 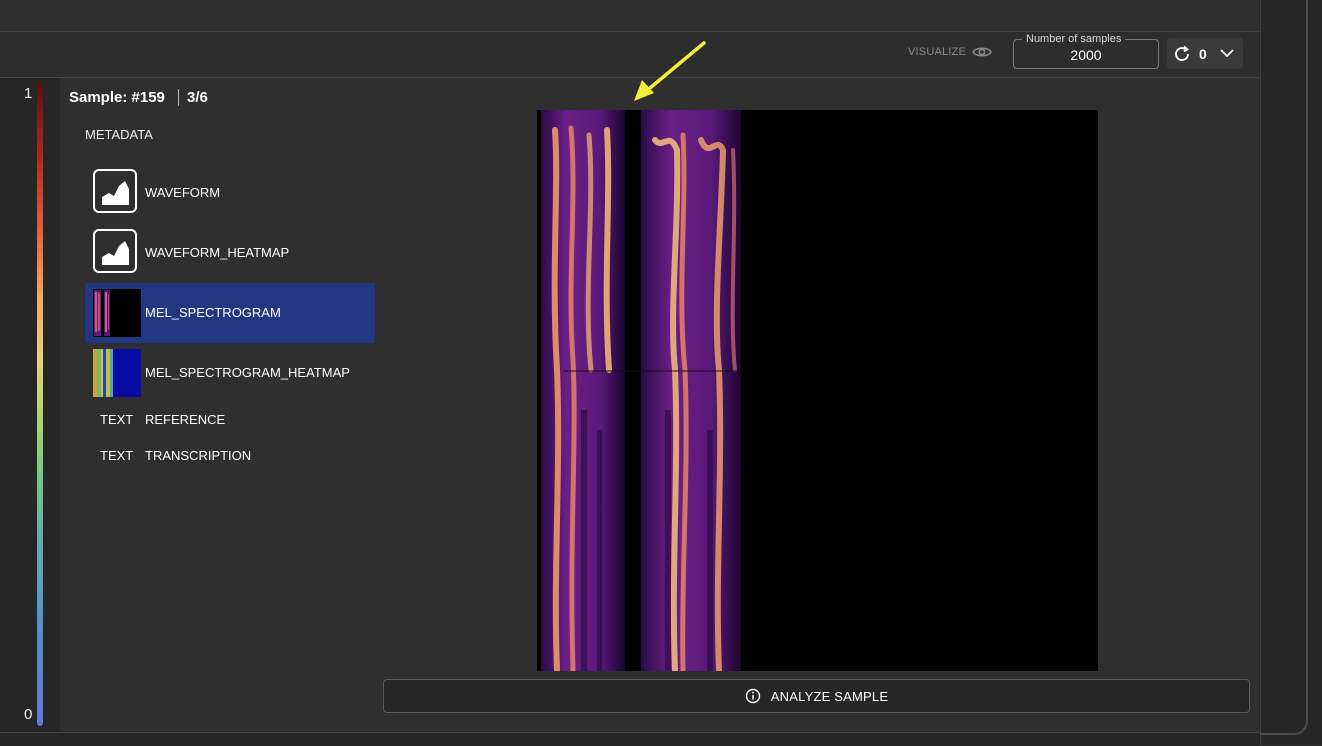 I want to click on info-icon, so click(x=752, y=696).